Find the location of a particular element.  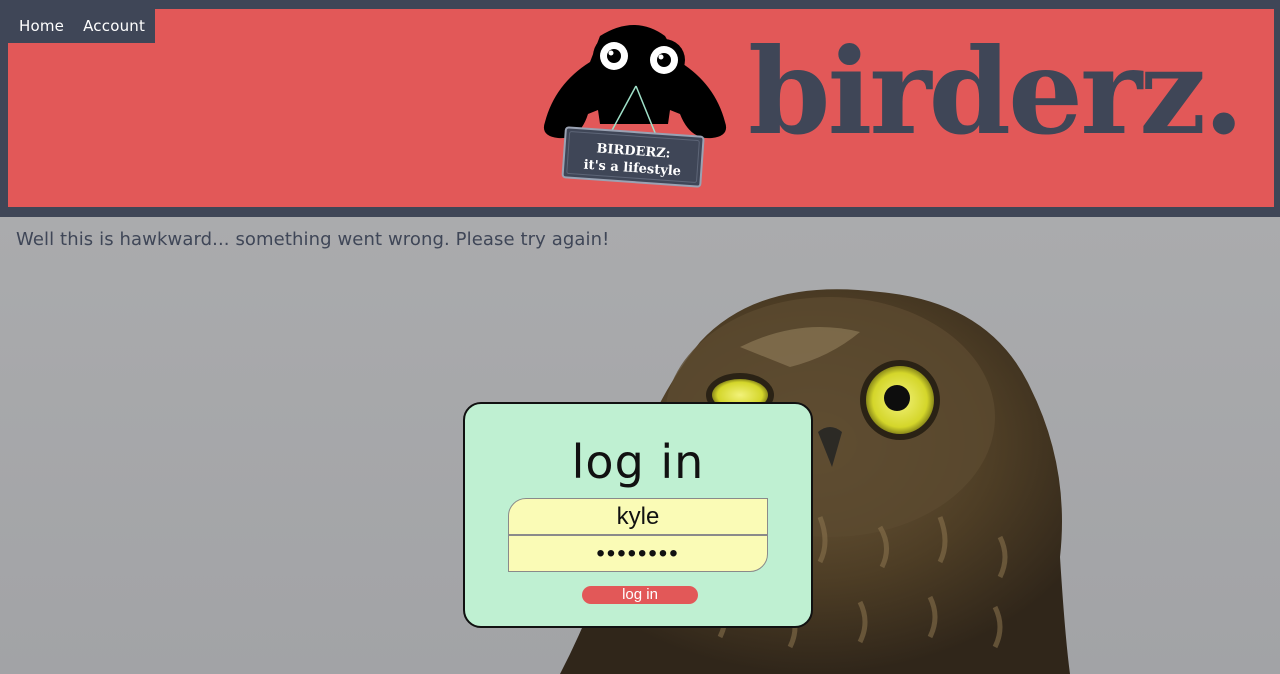

nav-account-link: Account is located at coordinates (114, 26).